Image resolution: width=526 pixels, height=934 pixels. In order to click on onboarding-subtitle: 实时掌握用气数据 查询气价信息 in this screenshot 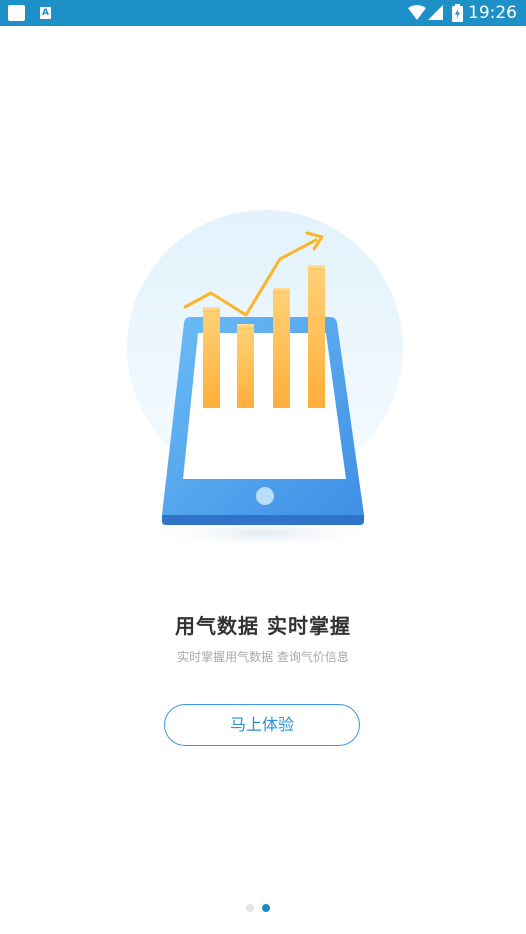, I will do `click(263, 657)`.